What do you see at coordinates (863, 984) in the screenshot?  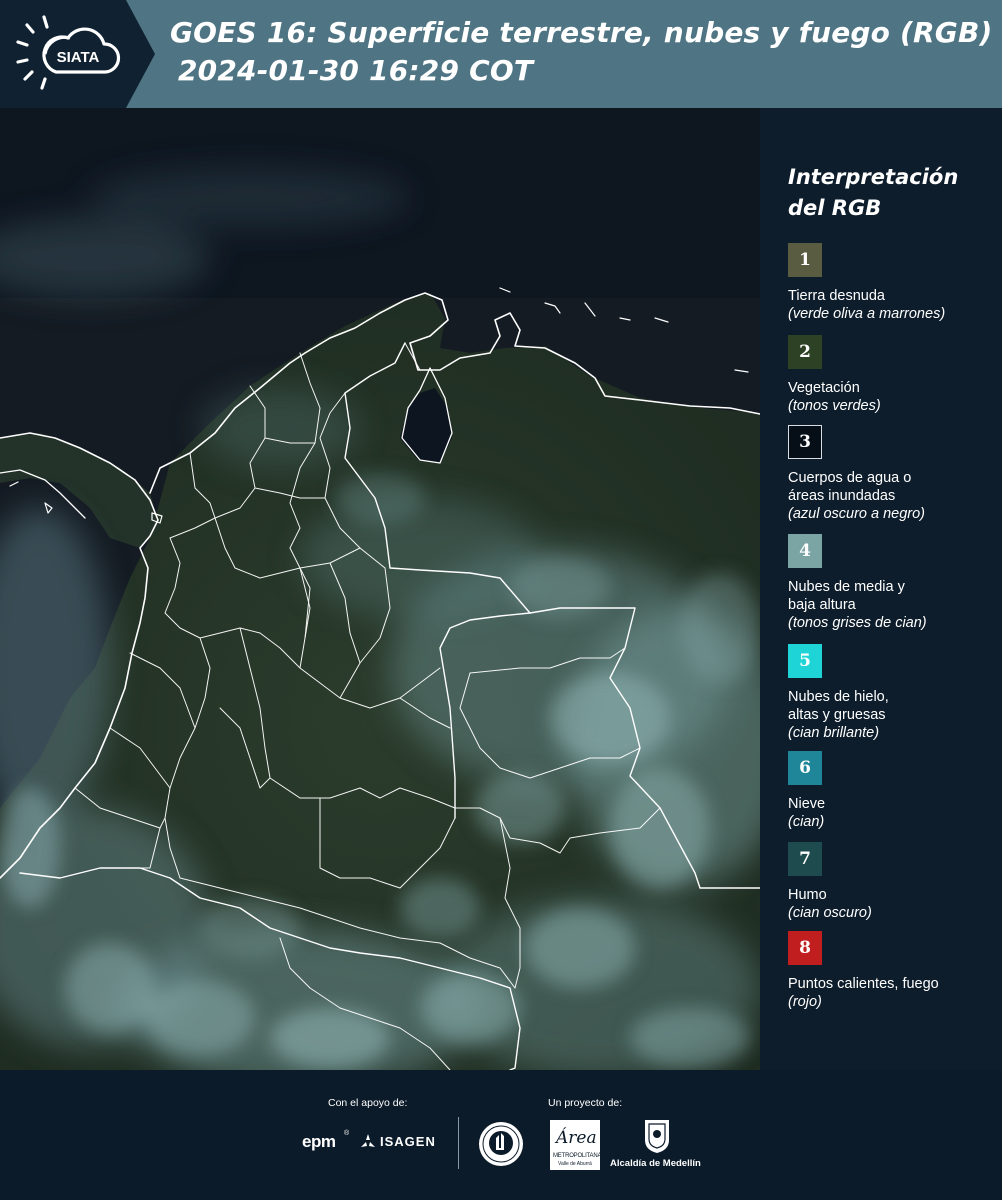 I see `legend-label: Puntos calientes, fuego` at bounding box center [863, 984].